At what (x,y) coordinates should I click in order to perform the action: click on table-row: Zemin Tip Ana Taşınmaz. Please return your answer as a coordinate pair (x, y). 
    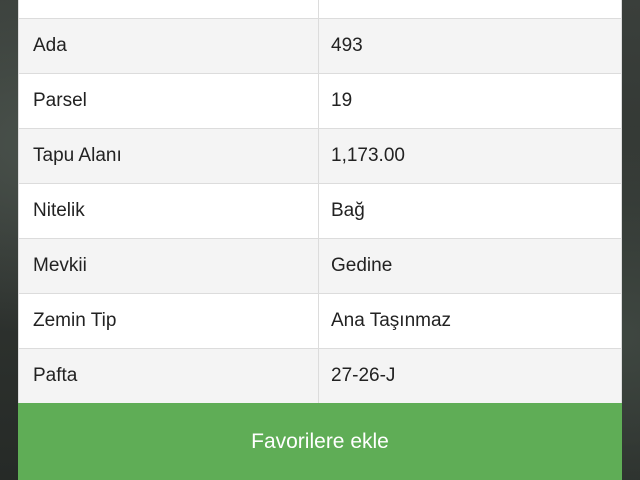
    Looking at the image, I should click on (320, 321).